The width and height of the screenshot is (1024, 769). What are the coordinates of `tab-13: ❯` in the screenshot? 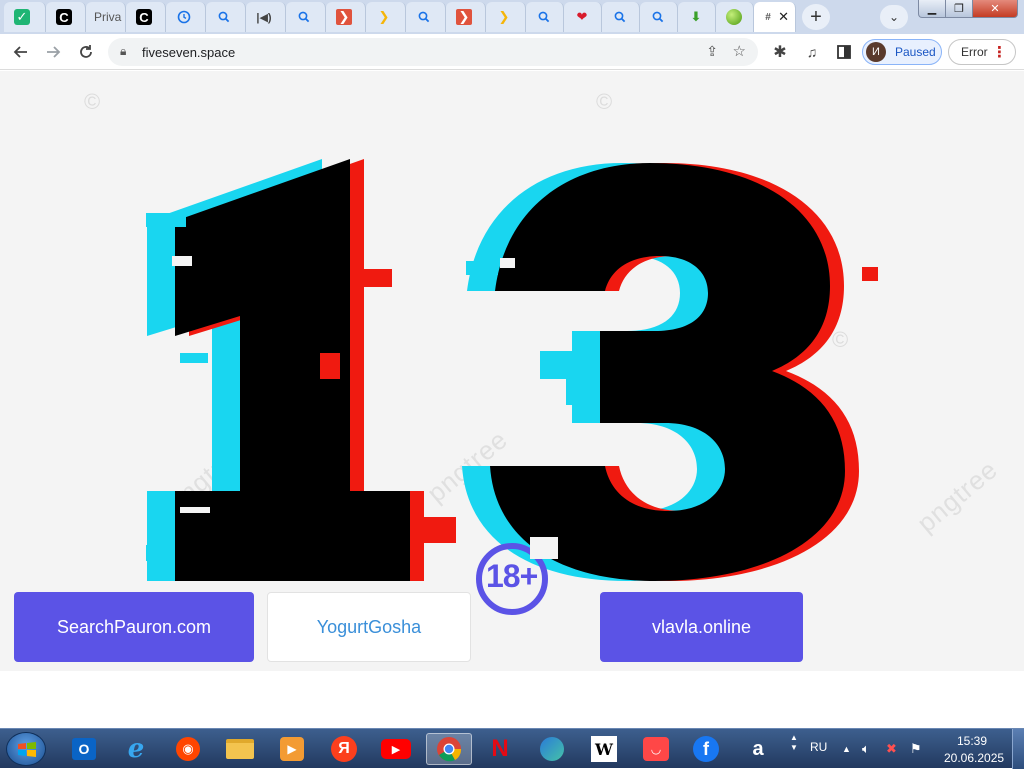 It's located at (506, 17).